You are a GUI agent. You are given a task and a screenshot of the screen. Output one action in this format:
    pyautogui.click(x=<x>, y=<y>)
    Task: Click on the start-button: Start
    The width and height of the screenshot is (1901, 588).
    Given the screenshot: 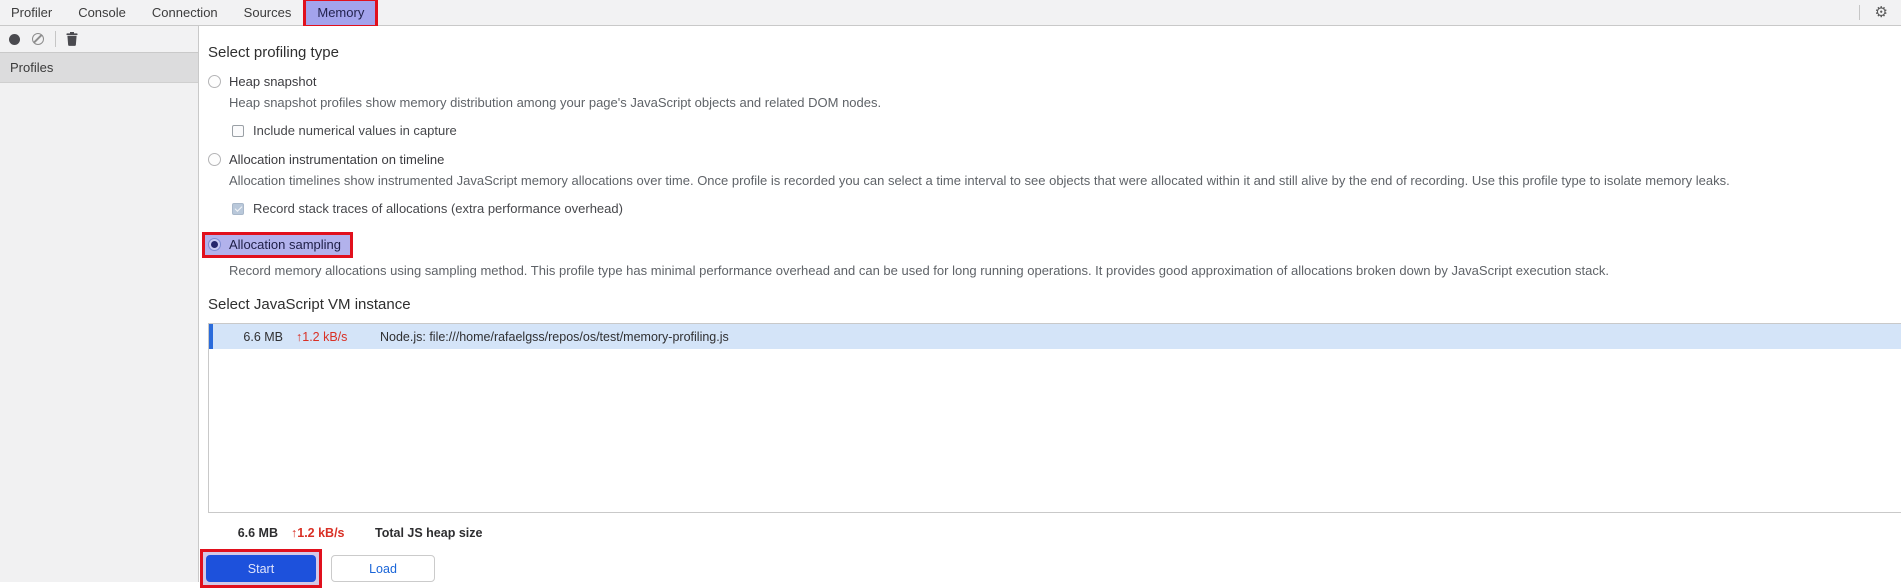 What is the action you would take?
    pyautogui.click(x=261, y=568)
    